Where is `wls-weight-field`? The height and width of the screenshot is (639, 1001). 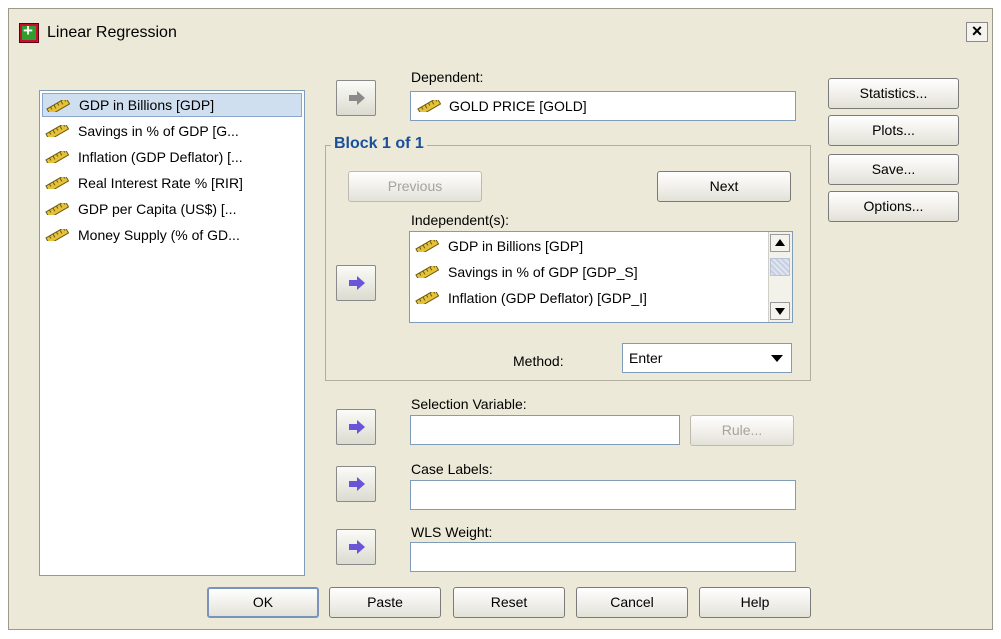 wls-weight-field is located at coordinates (603, 557).